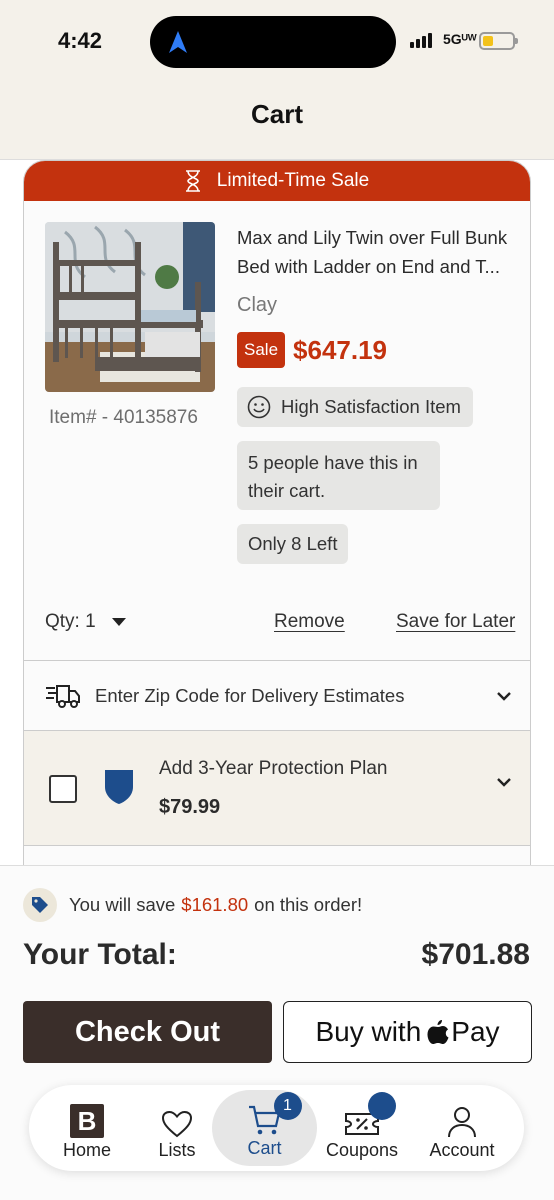 The image size is (554, 1200). What do you see at coordinates (475, 954) in the screenshot?
I see `total-value: $701.88` at bounding box center [475, 954].